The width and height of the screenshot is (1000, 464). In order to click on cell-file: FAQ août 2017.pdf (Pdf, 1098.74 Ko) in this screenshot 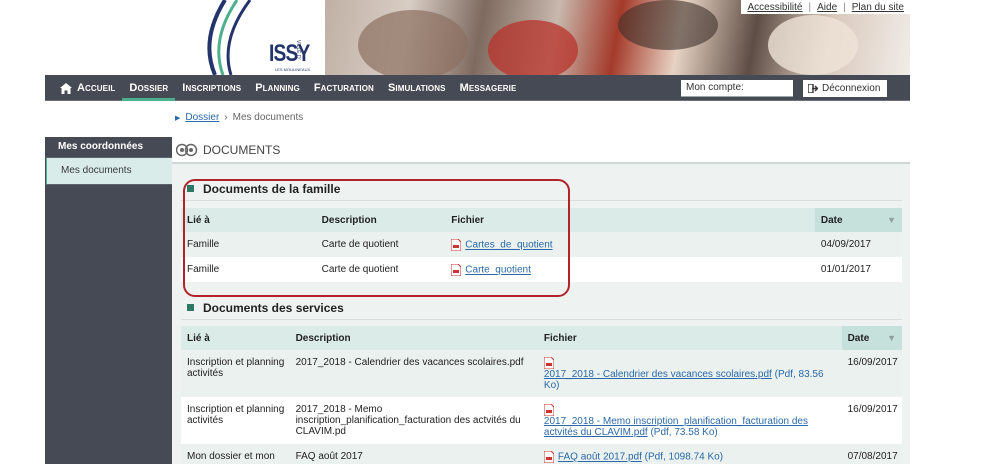, I will do `click(689, 454)`.